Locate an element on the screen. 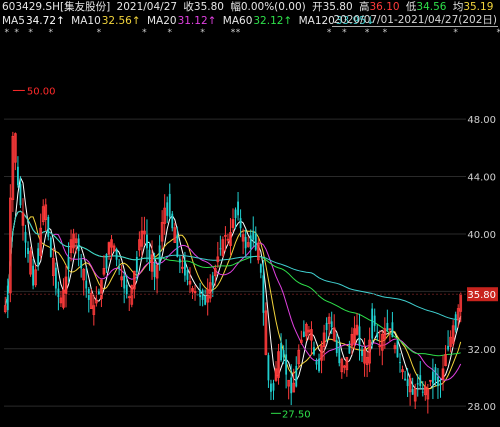  event-markers: ***************** is located at coordinates (252, 33).